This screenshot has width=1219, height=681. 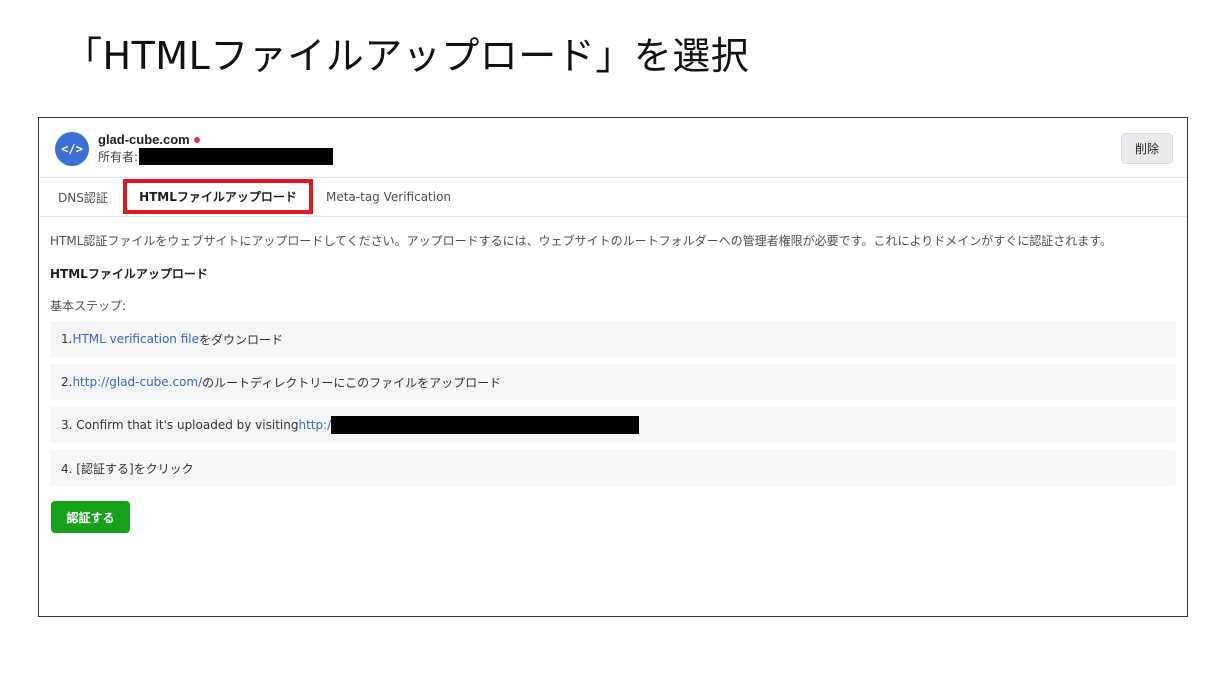 What do you see at coordinates (314, 425) in the screenshot?
I see `confirm-url-link: http:/` at bounding box center [314, 425].